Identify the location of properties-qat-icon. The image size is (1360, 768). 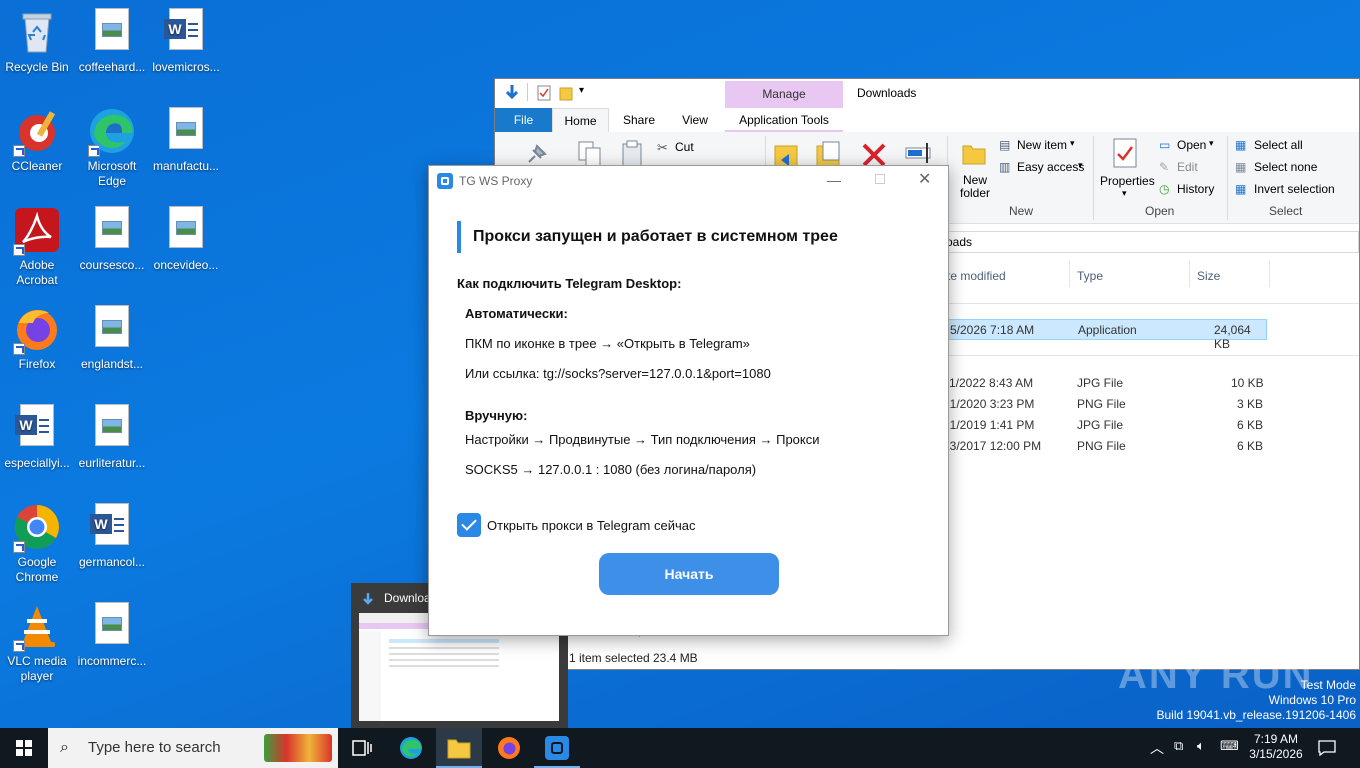
(544, 93).